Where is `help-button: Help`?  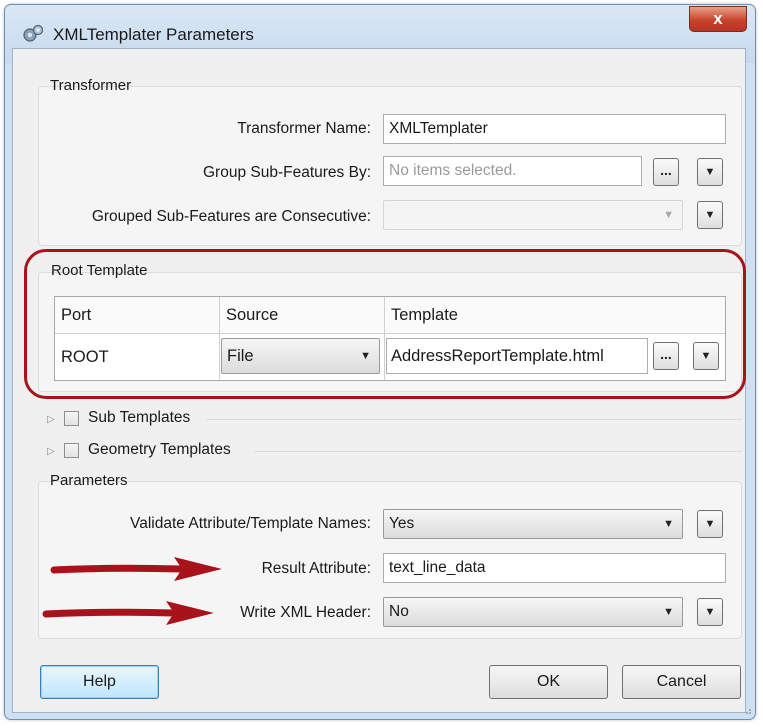
help-button: Help is located at coordinates (99, 682).